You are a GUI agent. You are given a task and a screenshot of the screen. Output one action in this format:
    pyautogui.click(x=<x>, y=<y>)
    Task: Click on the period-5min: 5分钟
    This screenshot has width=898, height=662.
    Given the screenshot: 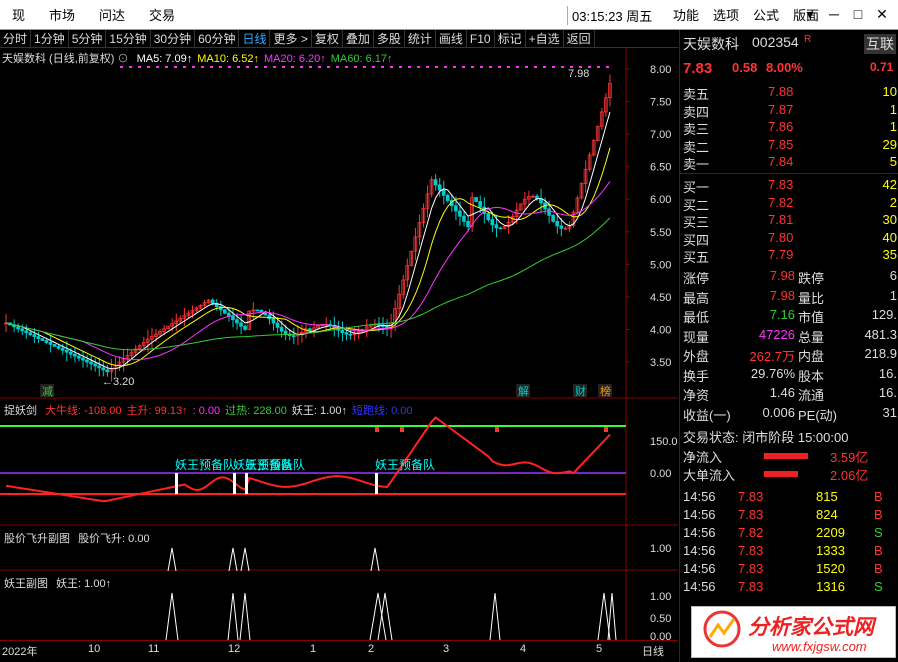 What is the action you would take?
    pyautogui.click(x=88, y=38)
    